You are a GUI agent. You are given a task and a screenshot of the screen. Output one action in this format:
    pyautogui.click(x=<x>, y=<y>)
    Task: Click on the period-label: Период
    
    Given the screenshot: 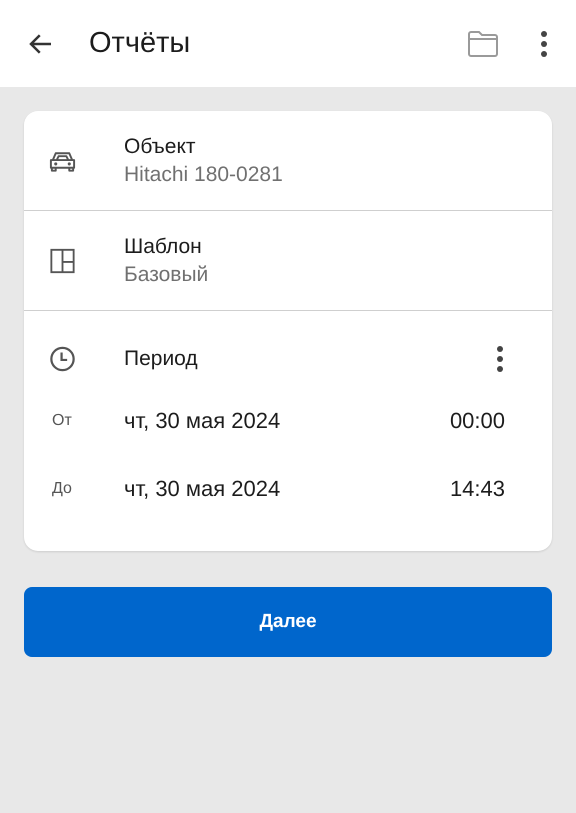 What is the action you would take?
    pyautogui.click(x=161, y=359)
    